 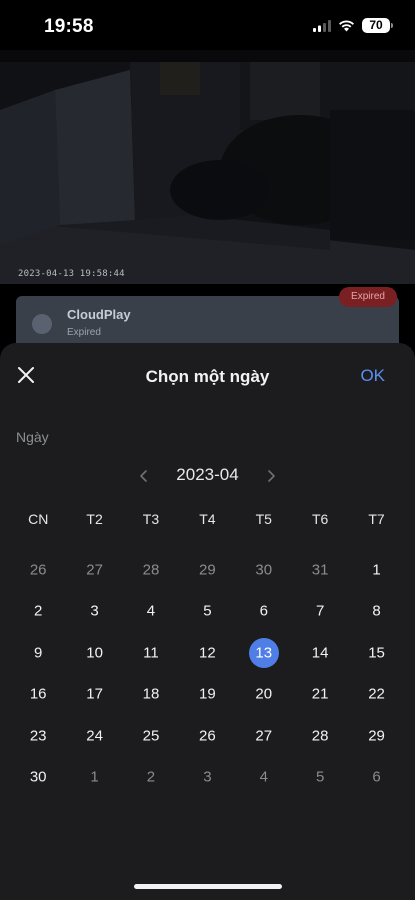 I want to click on calendar-day: 20, so click(x=264, y=695).